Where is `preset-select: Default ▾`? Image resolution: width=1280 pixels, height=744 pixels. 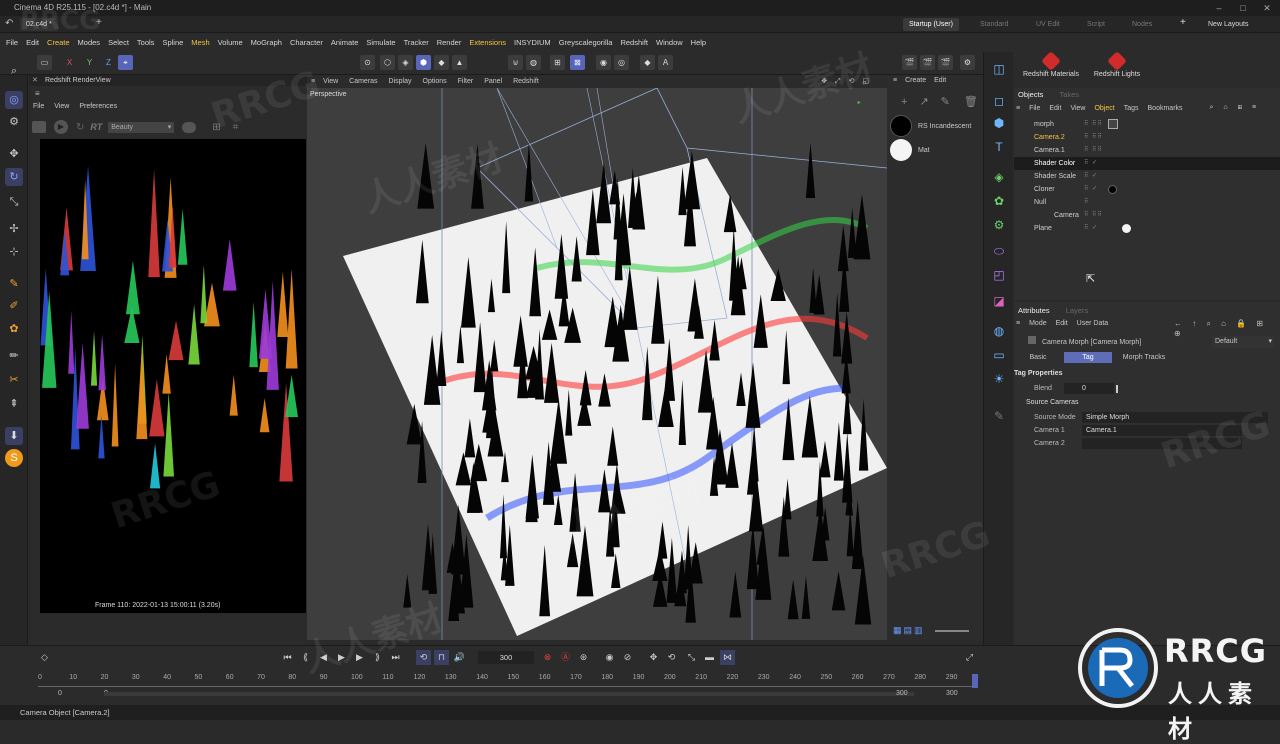
preset-select: Default ▾ is located at coordinates (1243, 342).